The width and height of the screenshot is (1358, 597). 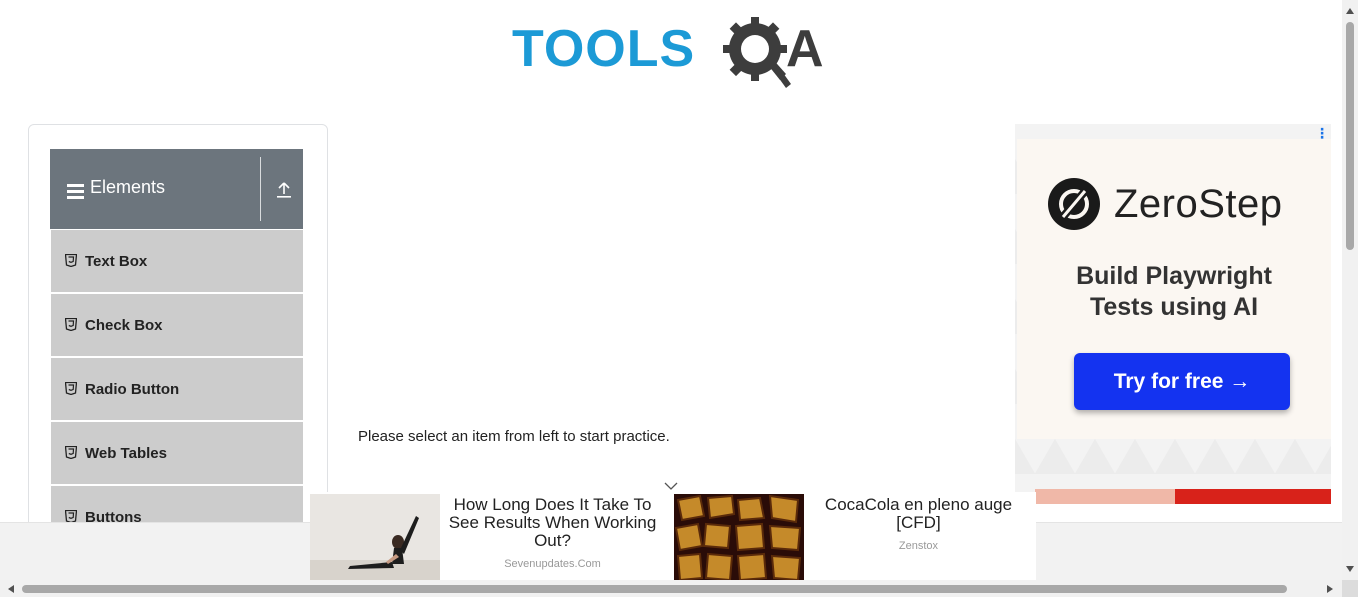 I want to click on ad-headline: CocaCola en pleno auge [CFD], so click(x=918, y=513).